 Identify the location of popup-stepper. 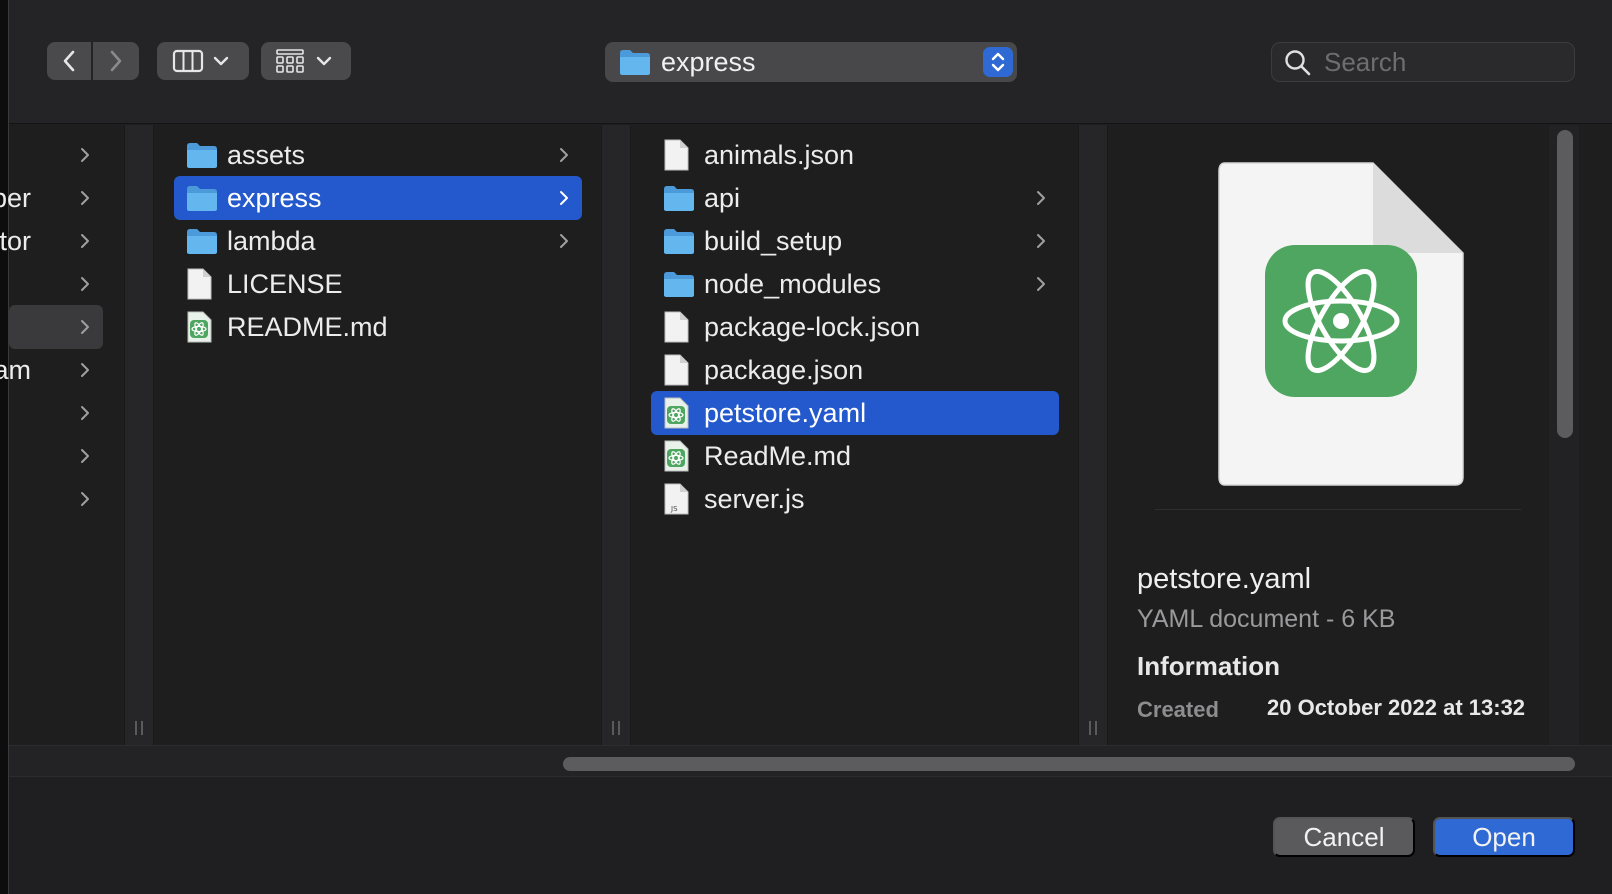
(998, 62).